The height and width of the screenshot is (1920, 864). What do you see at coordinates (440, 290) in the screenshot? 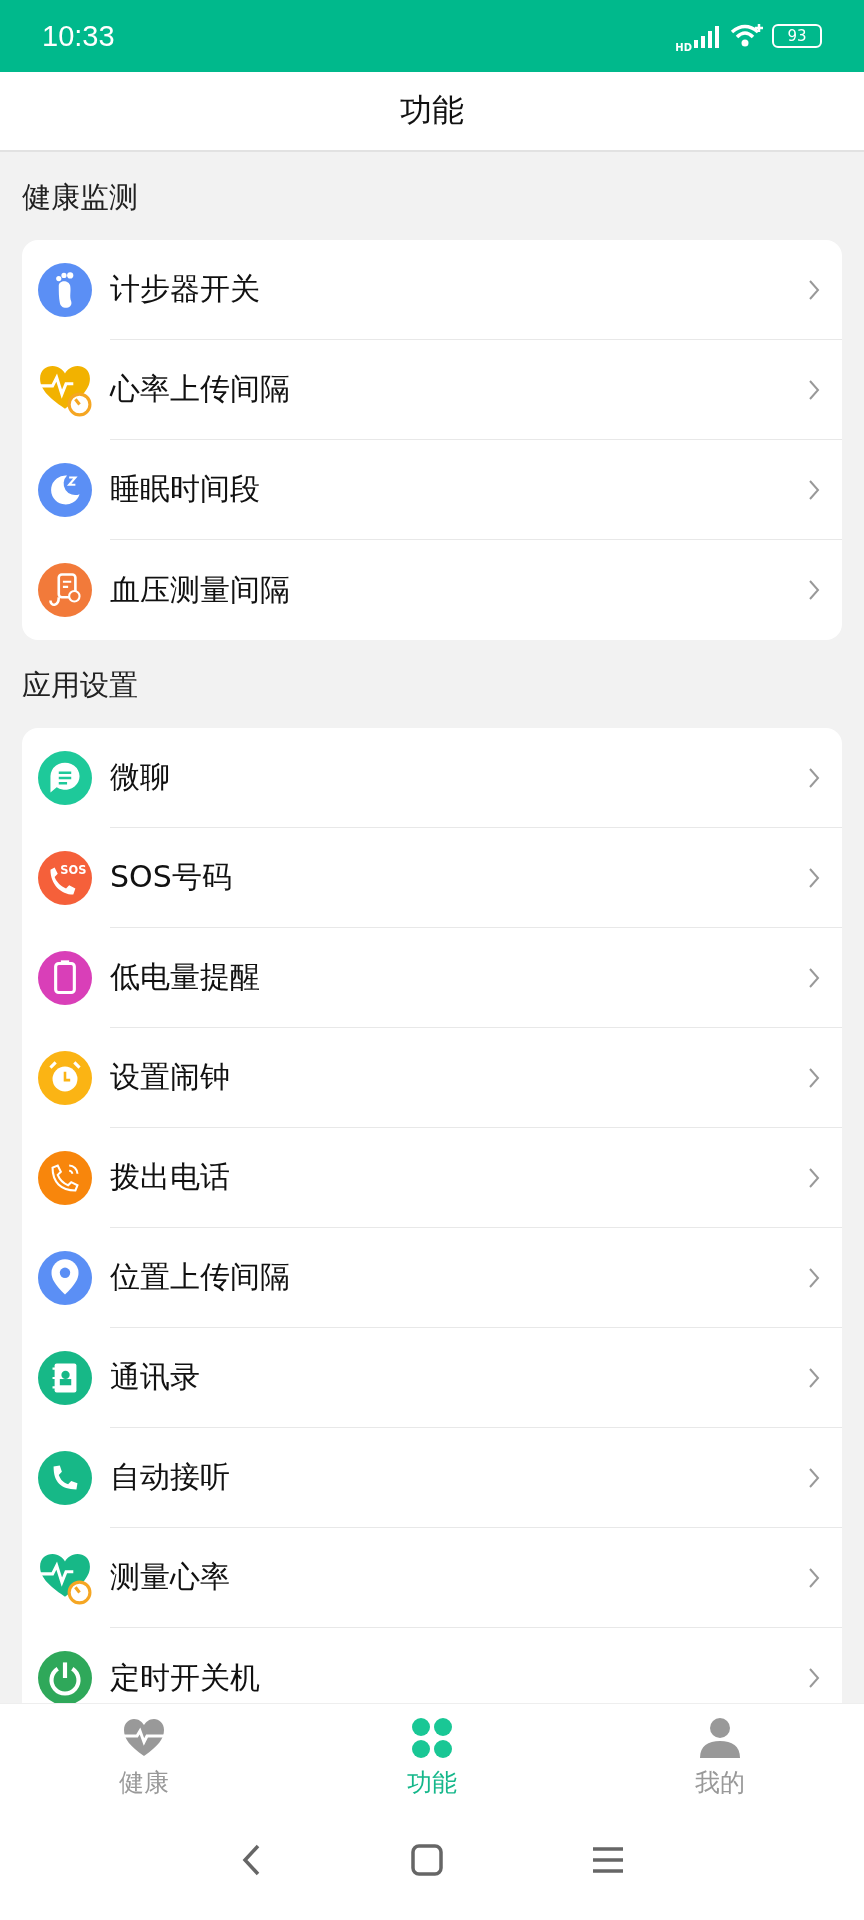
I see `settings-row: 计步器开关` at bounding box center [440, 290].